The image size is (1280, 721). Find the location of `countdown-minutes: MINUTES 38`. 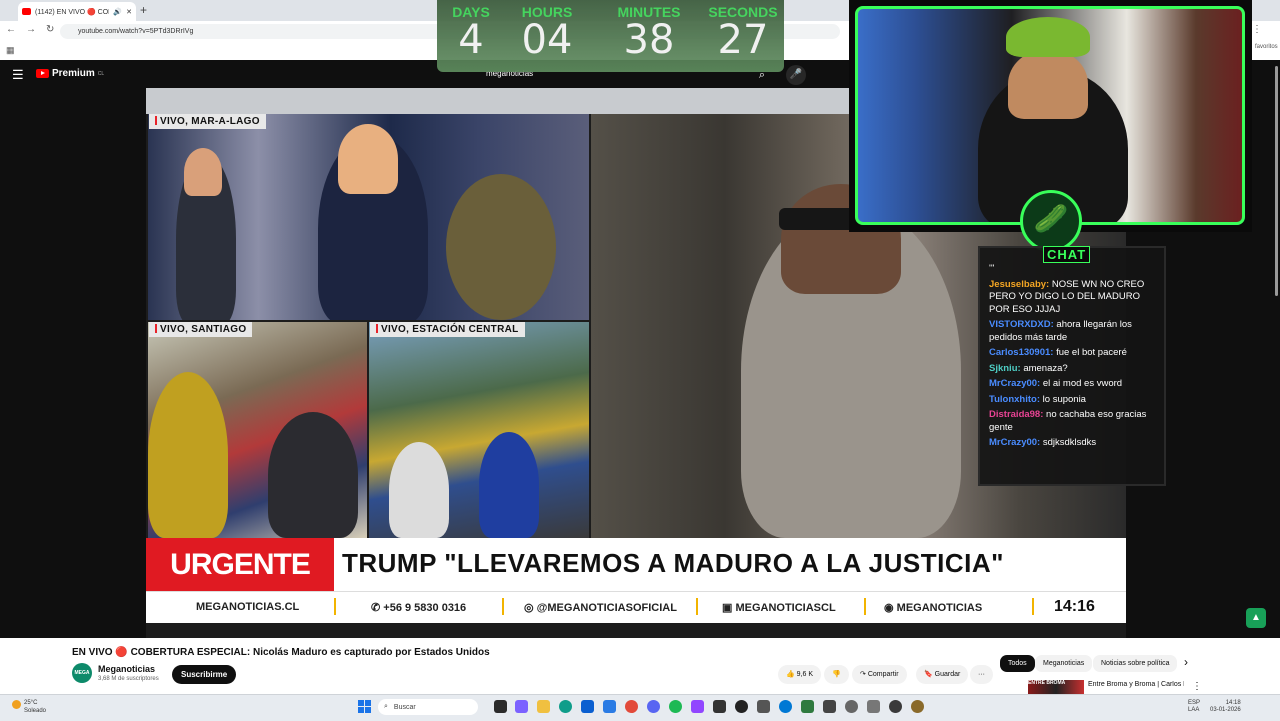

countdown-minutes: MINUTES 38 is located at coordinates (649, 33).